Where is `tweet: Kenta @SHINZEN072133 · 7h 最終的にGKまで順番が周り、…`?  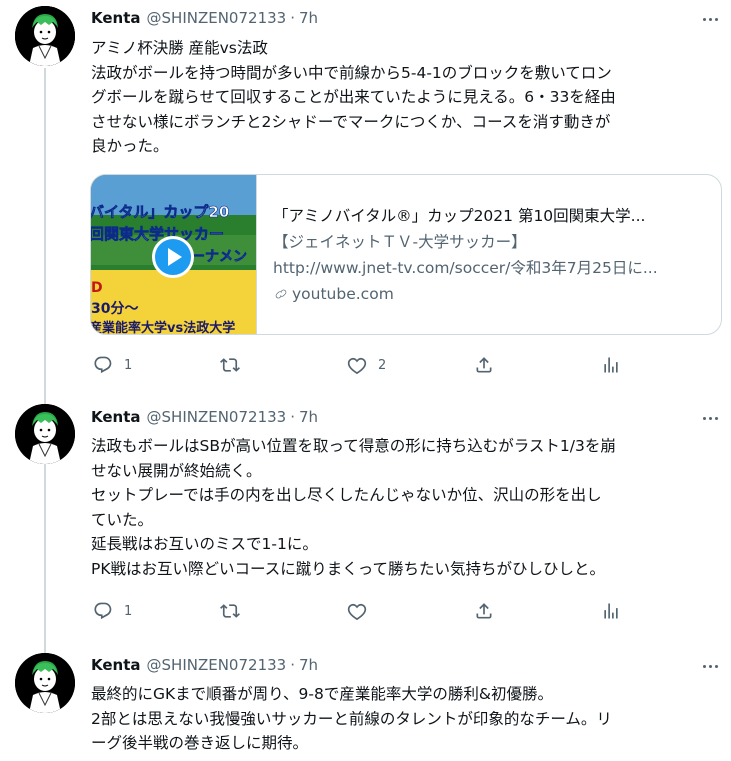 tweet: Kenta @SHINZEN072133 · 7h 最終的にGKまで順番が周り、… is located at coordinates (365, 705).